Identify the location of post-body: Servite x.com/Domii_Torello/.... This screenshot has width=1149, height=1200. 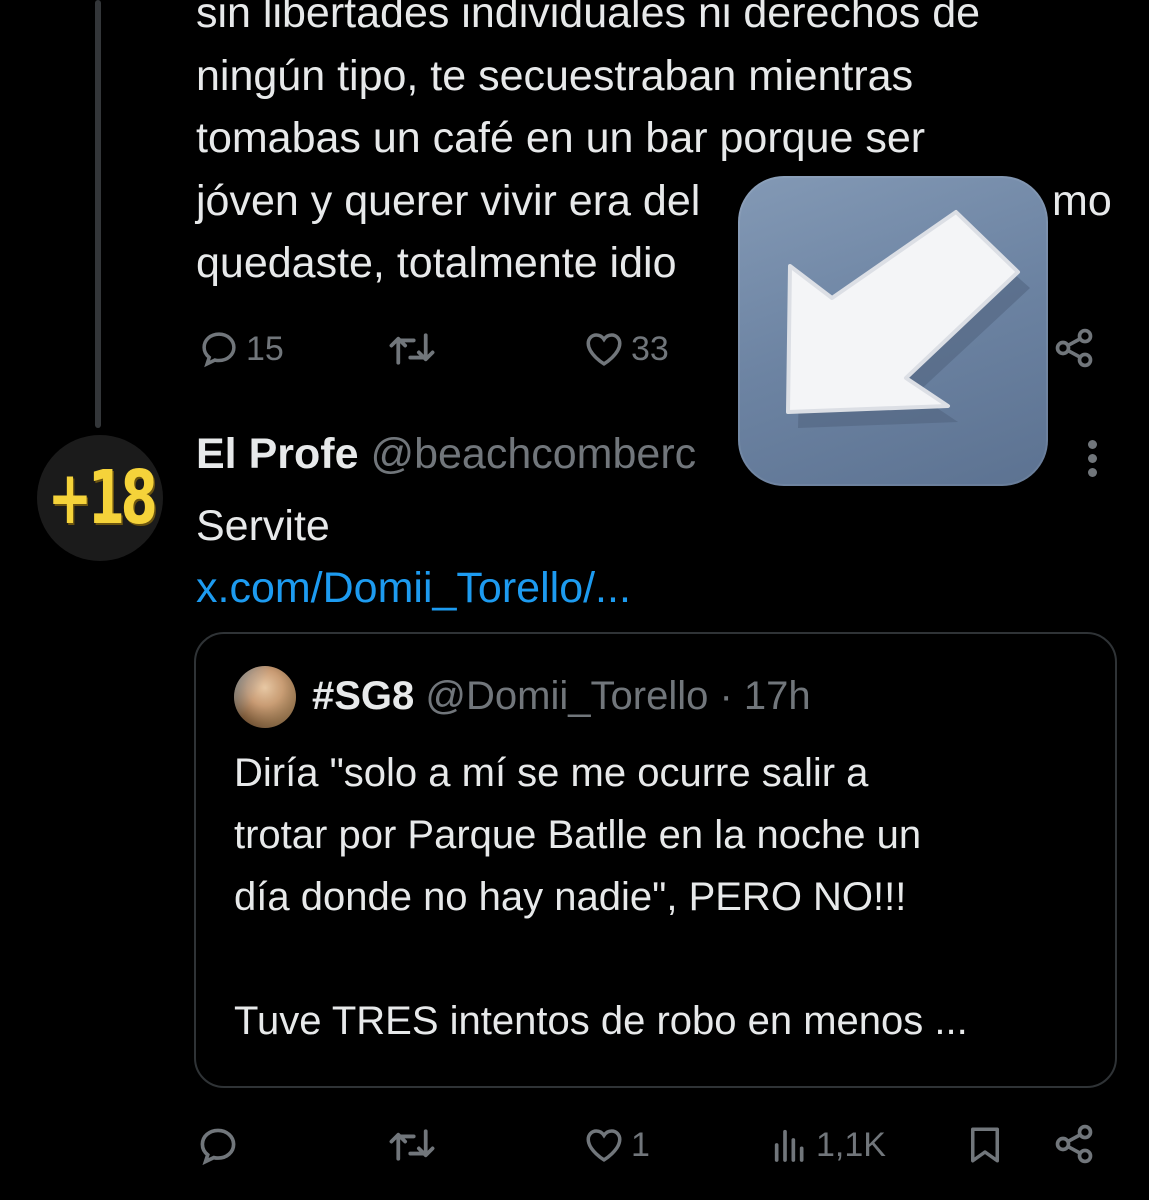
(413, 557).